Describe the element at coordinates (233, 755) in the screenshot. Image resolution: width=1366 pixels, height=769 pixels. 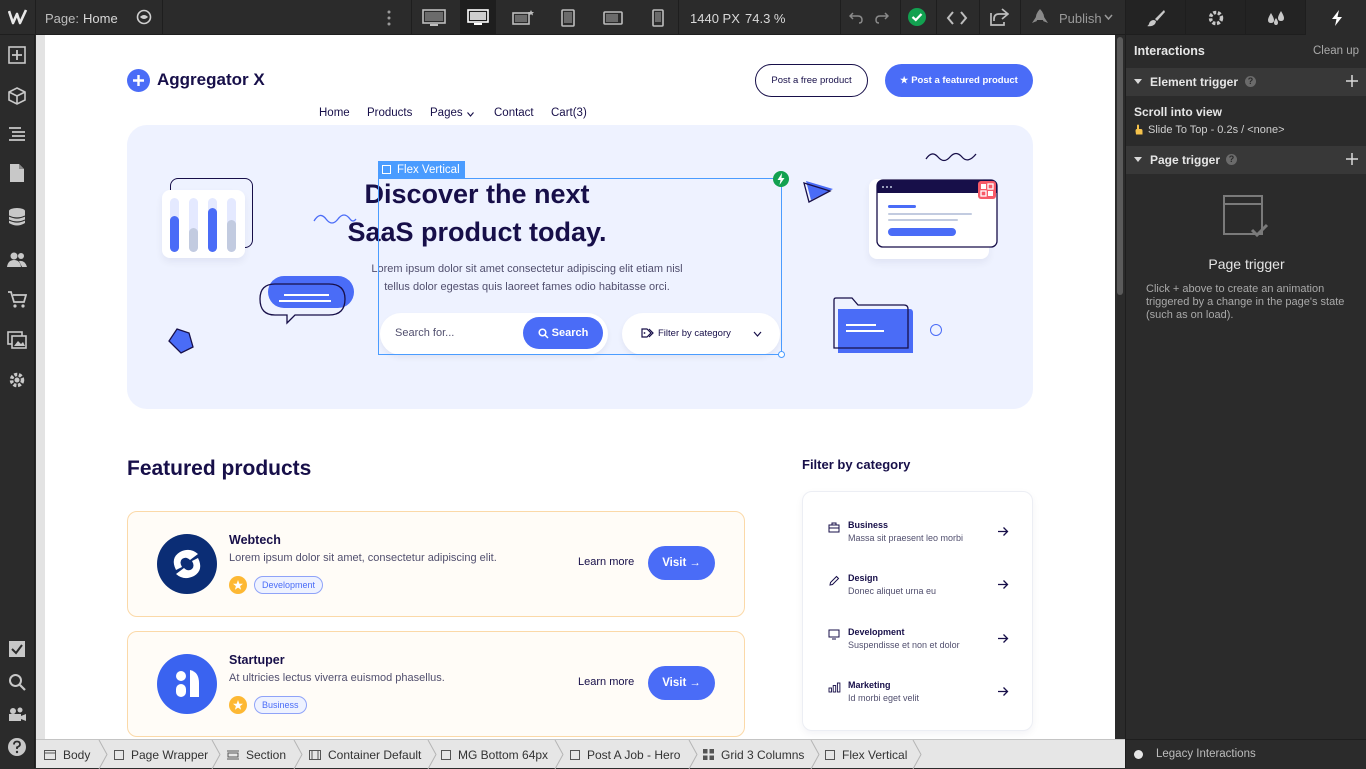
I see `section-icon` at that location.